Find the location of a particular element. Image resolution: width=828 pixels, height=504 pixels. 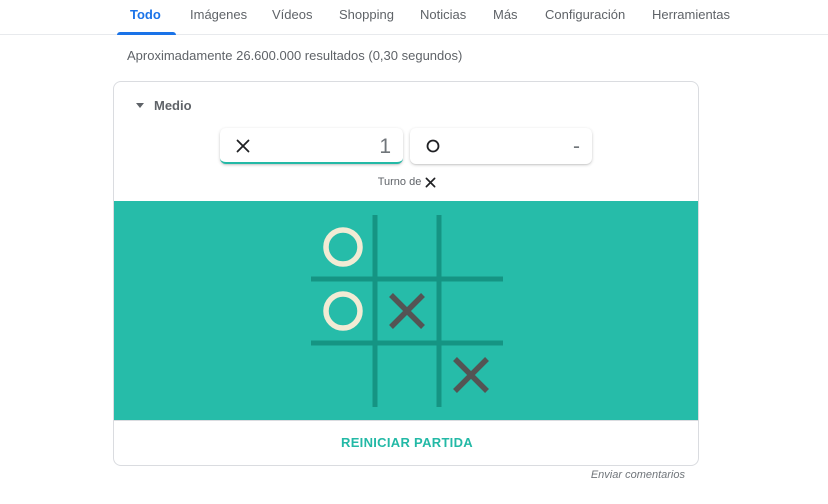

score-card-x: 1 is located at coordinates (311, 146).